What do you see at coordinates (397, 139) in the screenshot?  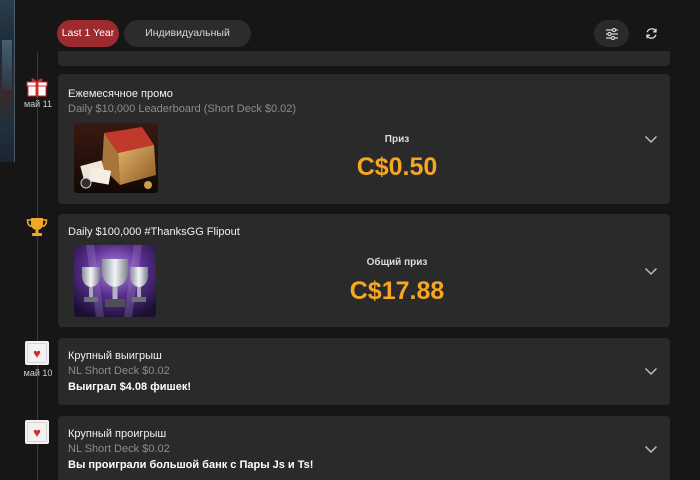 I see `prize-label: Приз` at bounding box center [397, 139].